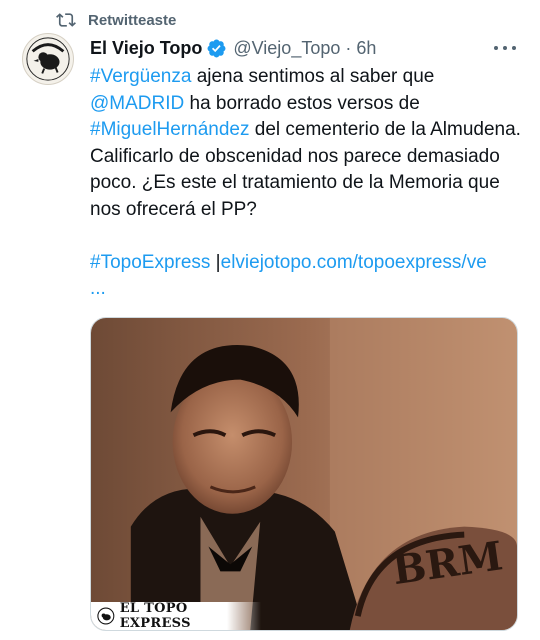  Describe the element at coordinates (155, 616) in the screenshot. I see `media-brand-text: EL TOPO EXPRESS` at that location.